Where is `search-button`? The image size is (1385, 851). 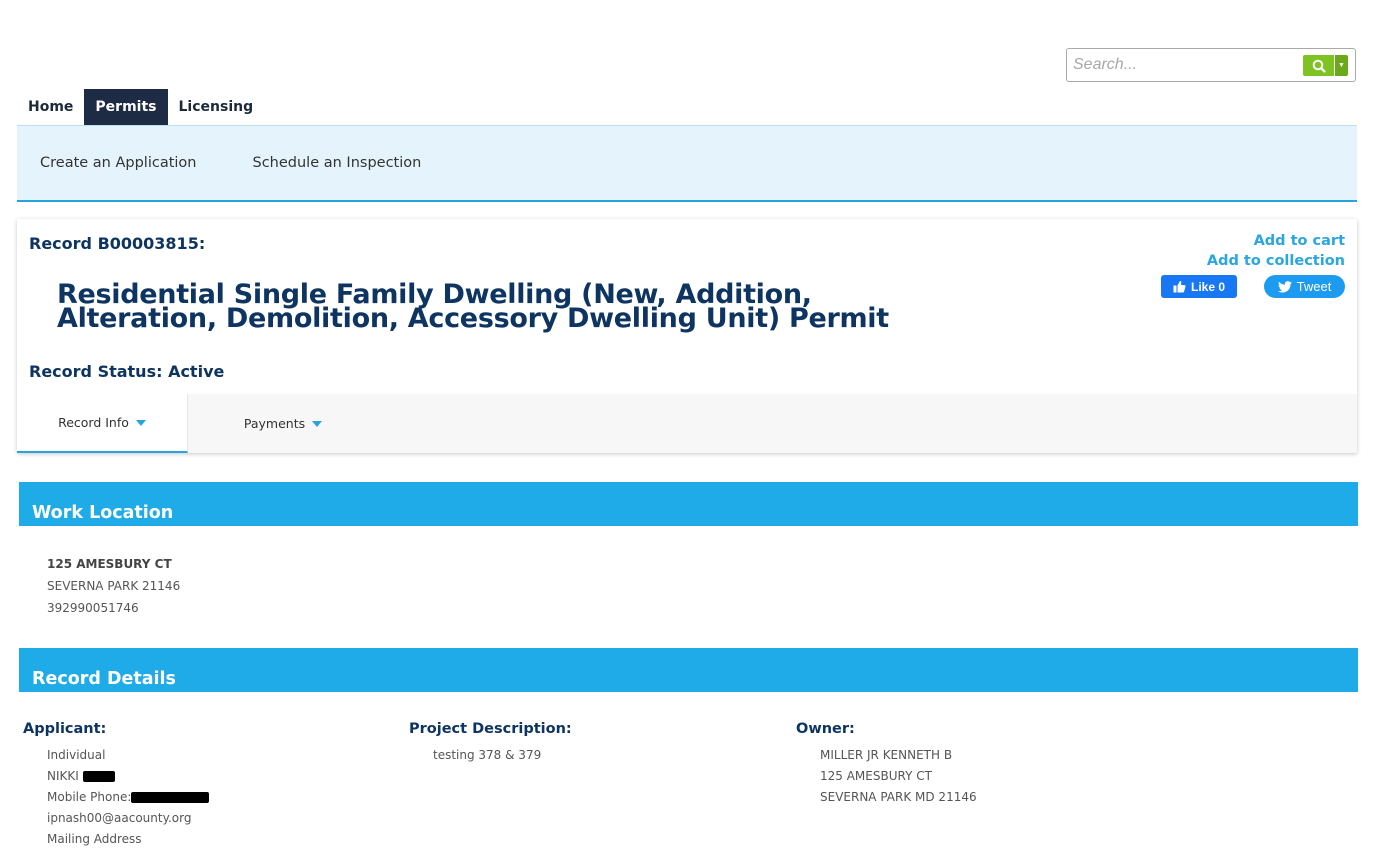
search-button is located at coordinates (1318, 65).